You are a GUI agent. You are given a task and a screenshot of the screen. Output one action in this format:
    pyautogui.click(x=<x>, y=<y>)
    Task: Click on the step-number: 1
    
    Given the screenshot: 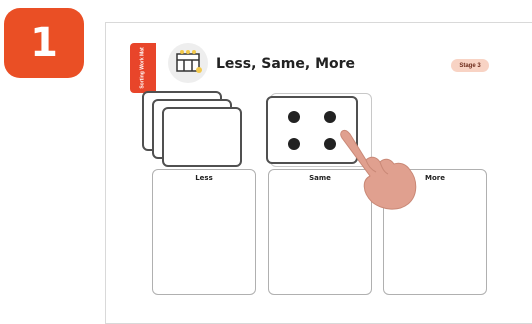 What is the action you would take?
    pyautogui.click(x=44, y=43)
    